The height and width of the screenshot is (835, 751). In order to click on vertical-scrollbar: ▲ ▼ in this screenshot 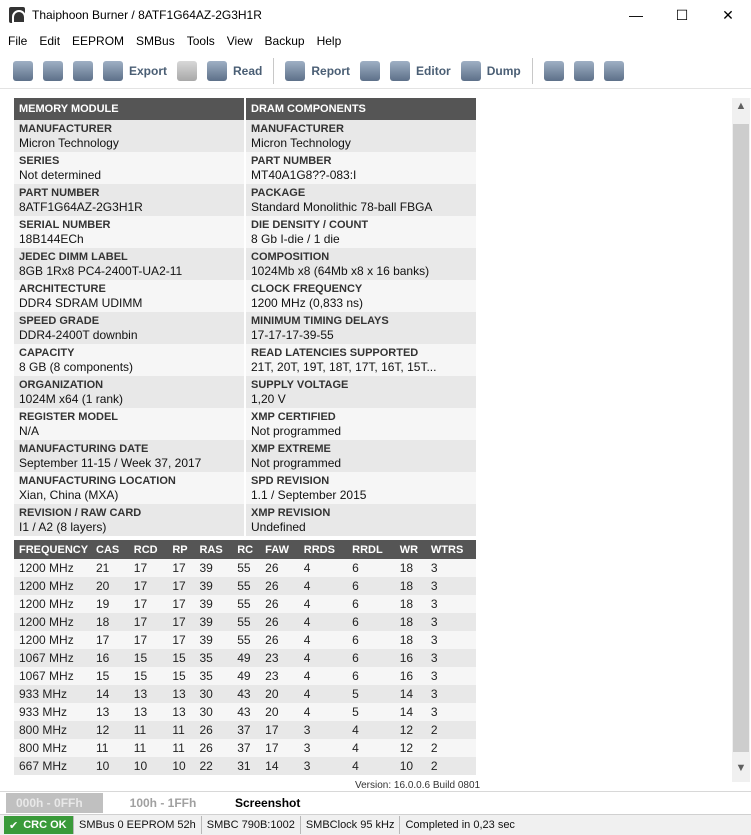, I will do `click(741, 440)`.